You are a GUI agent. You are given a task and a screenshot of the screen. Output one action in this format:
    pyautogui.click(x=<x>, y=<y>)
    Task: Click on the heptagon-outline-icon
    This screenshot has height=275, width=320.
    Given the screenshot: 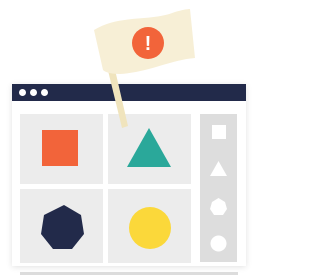 What is the action you would take?
    pyautogui.click(x=218, y=206)
    